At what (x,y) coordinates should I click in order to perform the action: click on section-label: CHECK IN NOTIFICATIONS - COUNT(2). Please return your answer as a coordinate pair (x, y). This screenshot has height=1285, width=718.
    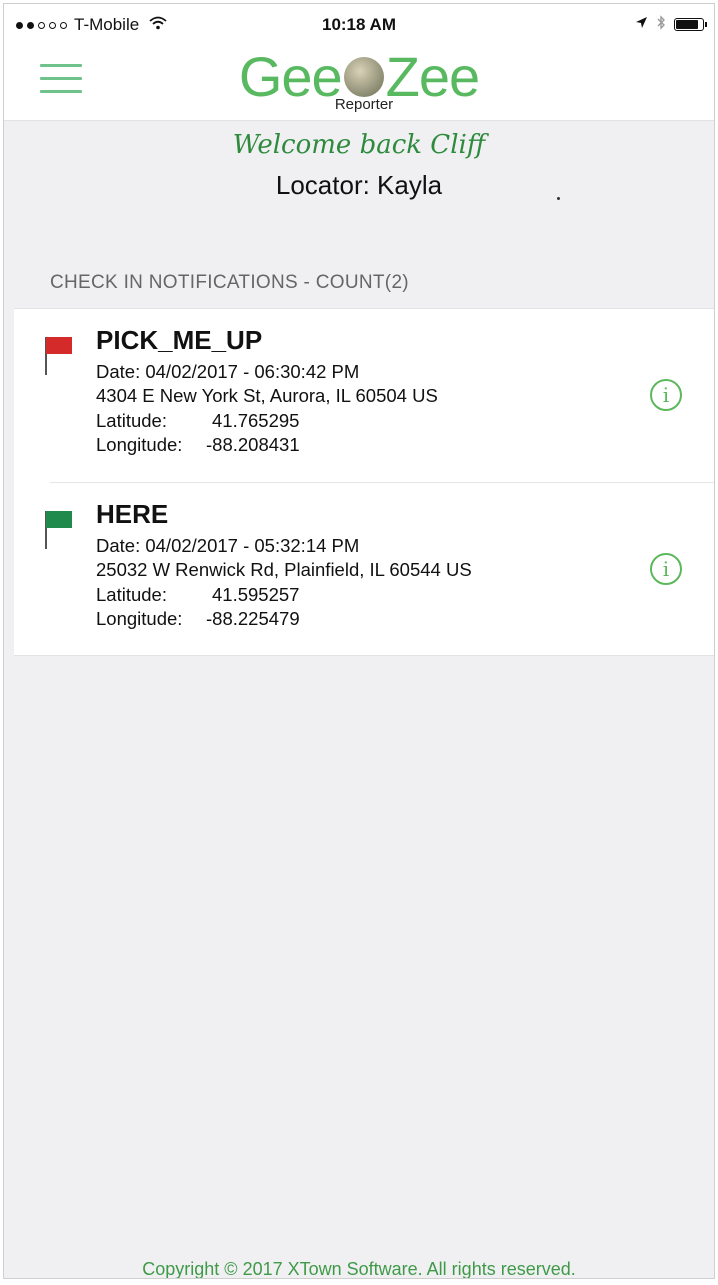
    Looking at the image, I should click on (229, 282).